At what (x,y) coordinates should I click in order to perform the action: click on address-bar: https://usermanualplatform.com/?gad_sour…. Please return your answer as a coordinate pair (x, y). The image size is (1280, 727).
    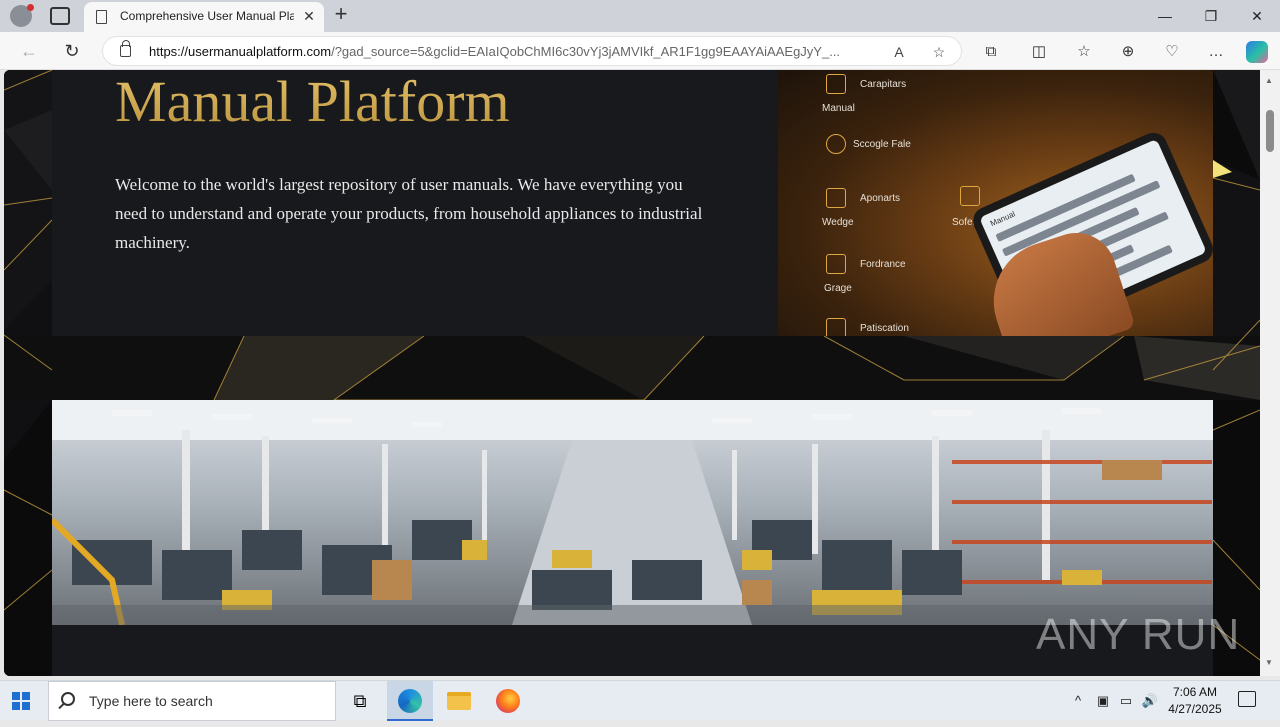
    Looking at the image, I should click on (532, 51).